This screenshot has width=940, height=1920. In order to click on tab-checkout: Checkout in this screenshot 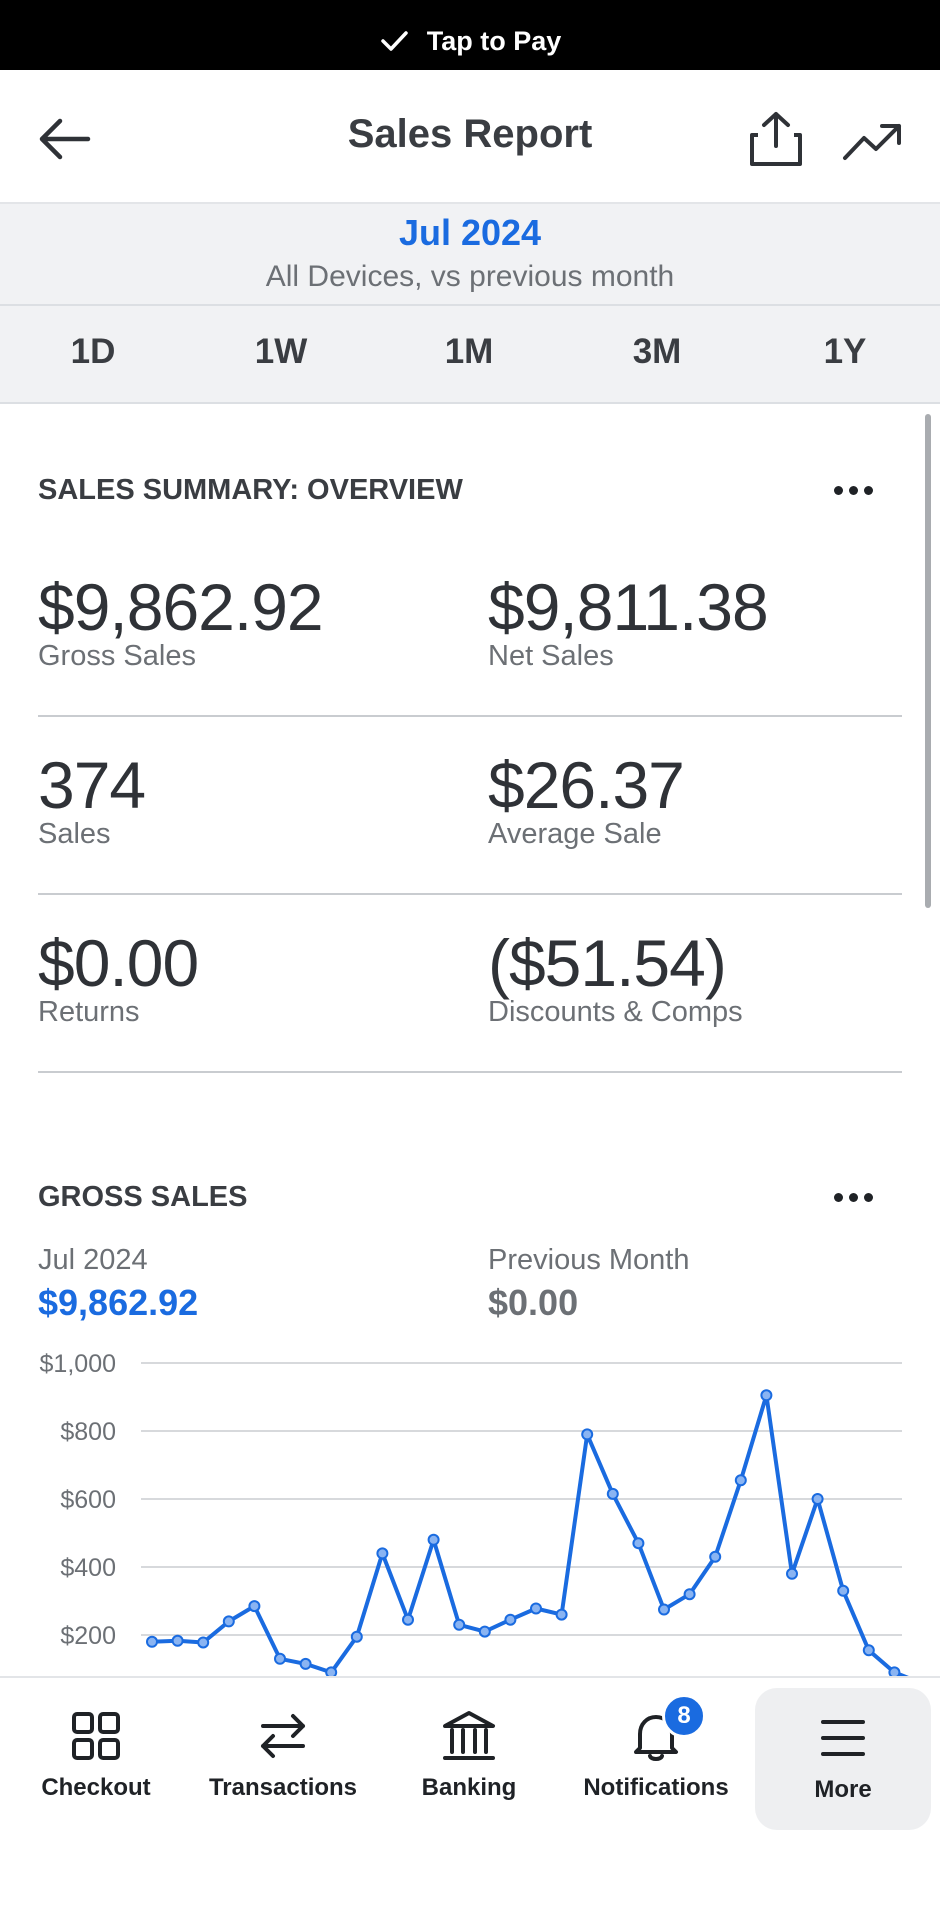, I will do `click(96, 1753)`.